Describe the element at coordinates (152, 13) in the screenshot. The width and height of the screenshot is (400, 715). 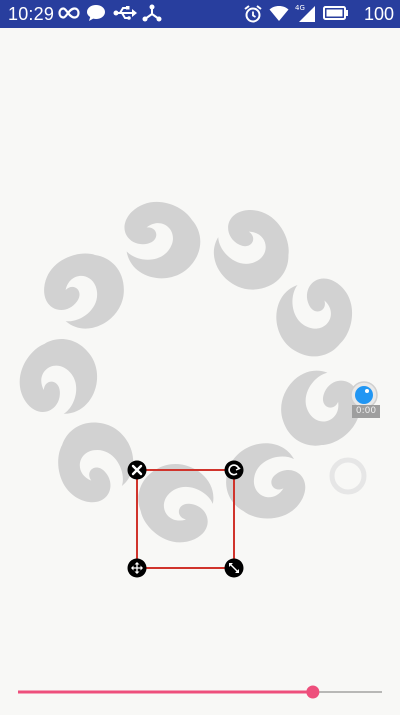
I see `share-hub-icon` at that location.